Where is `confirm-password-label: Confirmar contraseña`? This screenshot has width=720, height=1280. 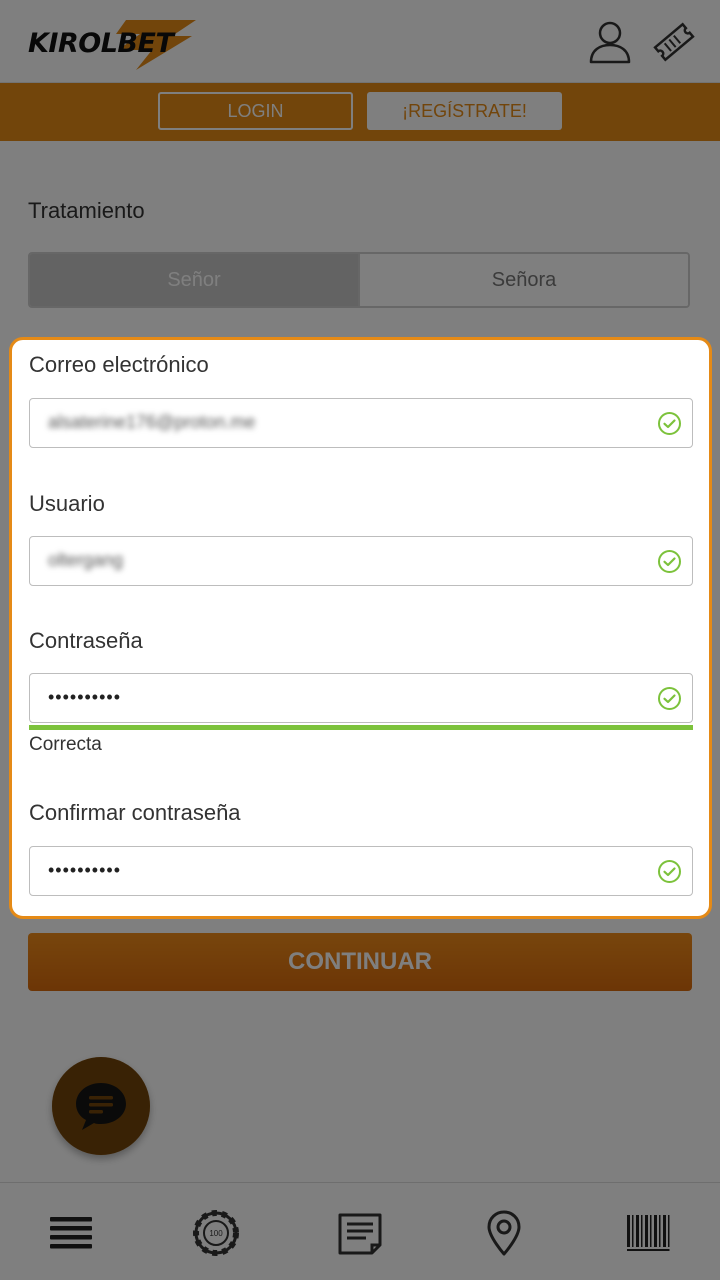
confirm-password-label: Confirmar contraseña is located at coordinates (135, 812).